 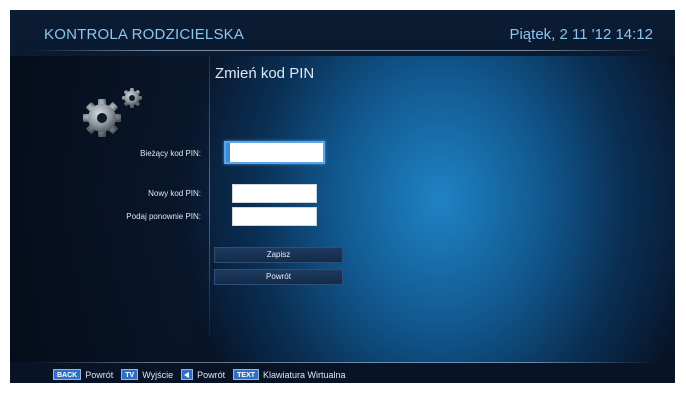 What do you see at coordinates (163, 216) in the screenshot?
I see `confirm-pin-label: Podaj ponownie PIN:` at bounding box center [163, 216].